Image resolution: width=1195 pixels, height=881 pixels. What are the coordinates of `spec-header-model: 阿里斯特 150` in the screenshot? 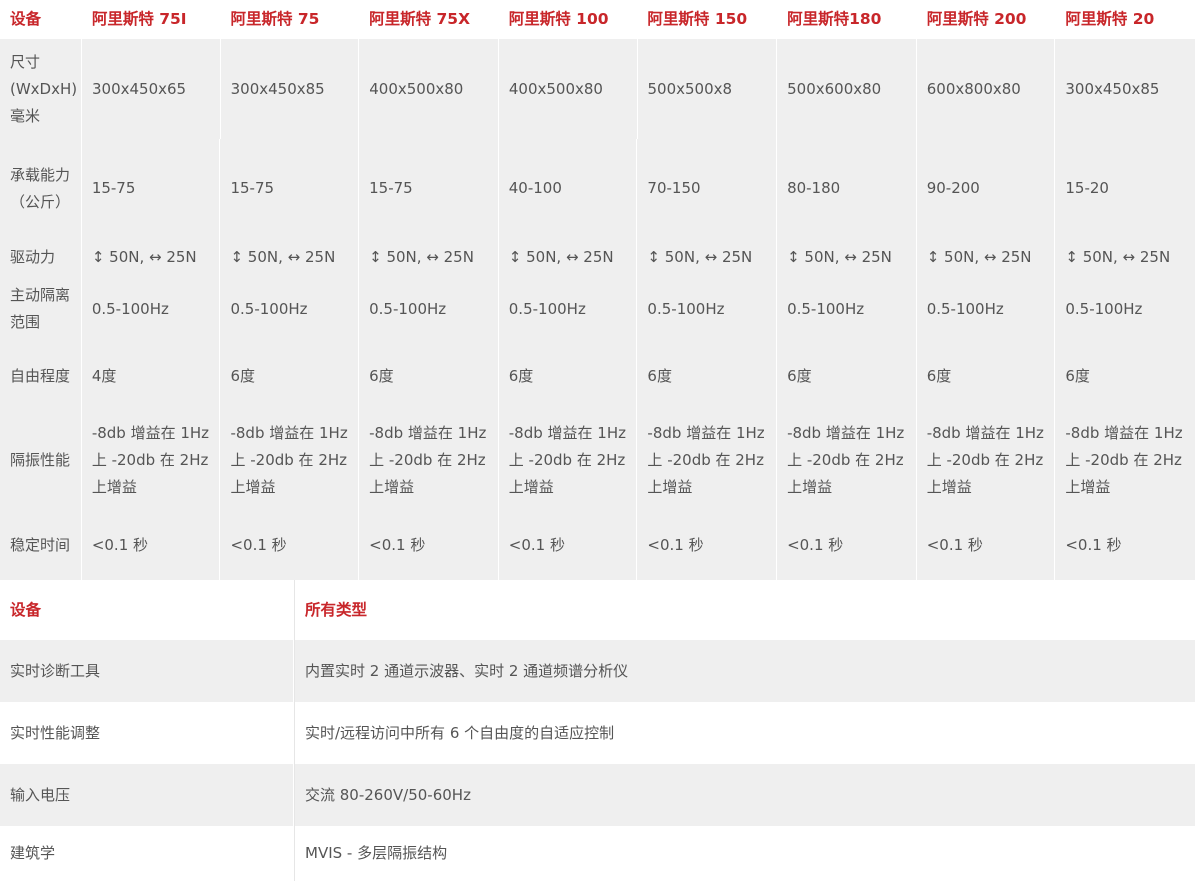 It's located at (707, 19).